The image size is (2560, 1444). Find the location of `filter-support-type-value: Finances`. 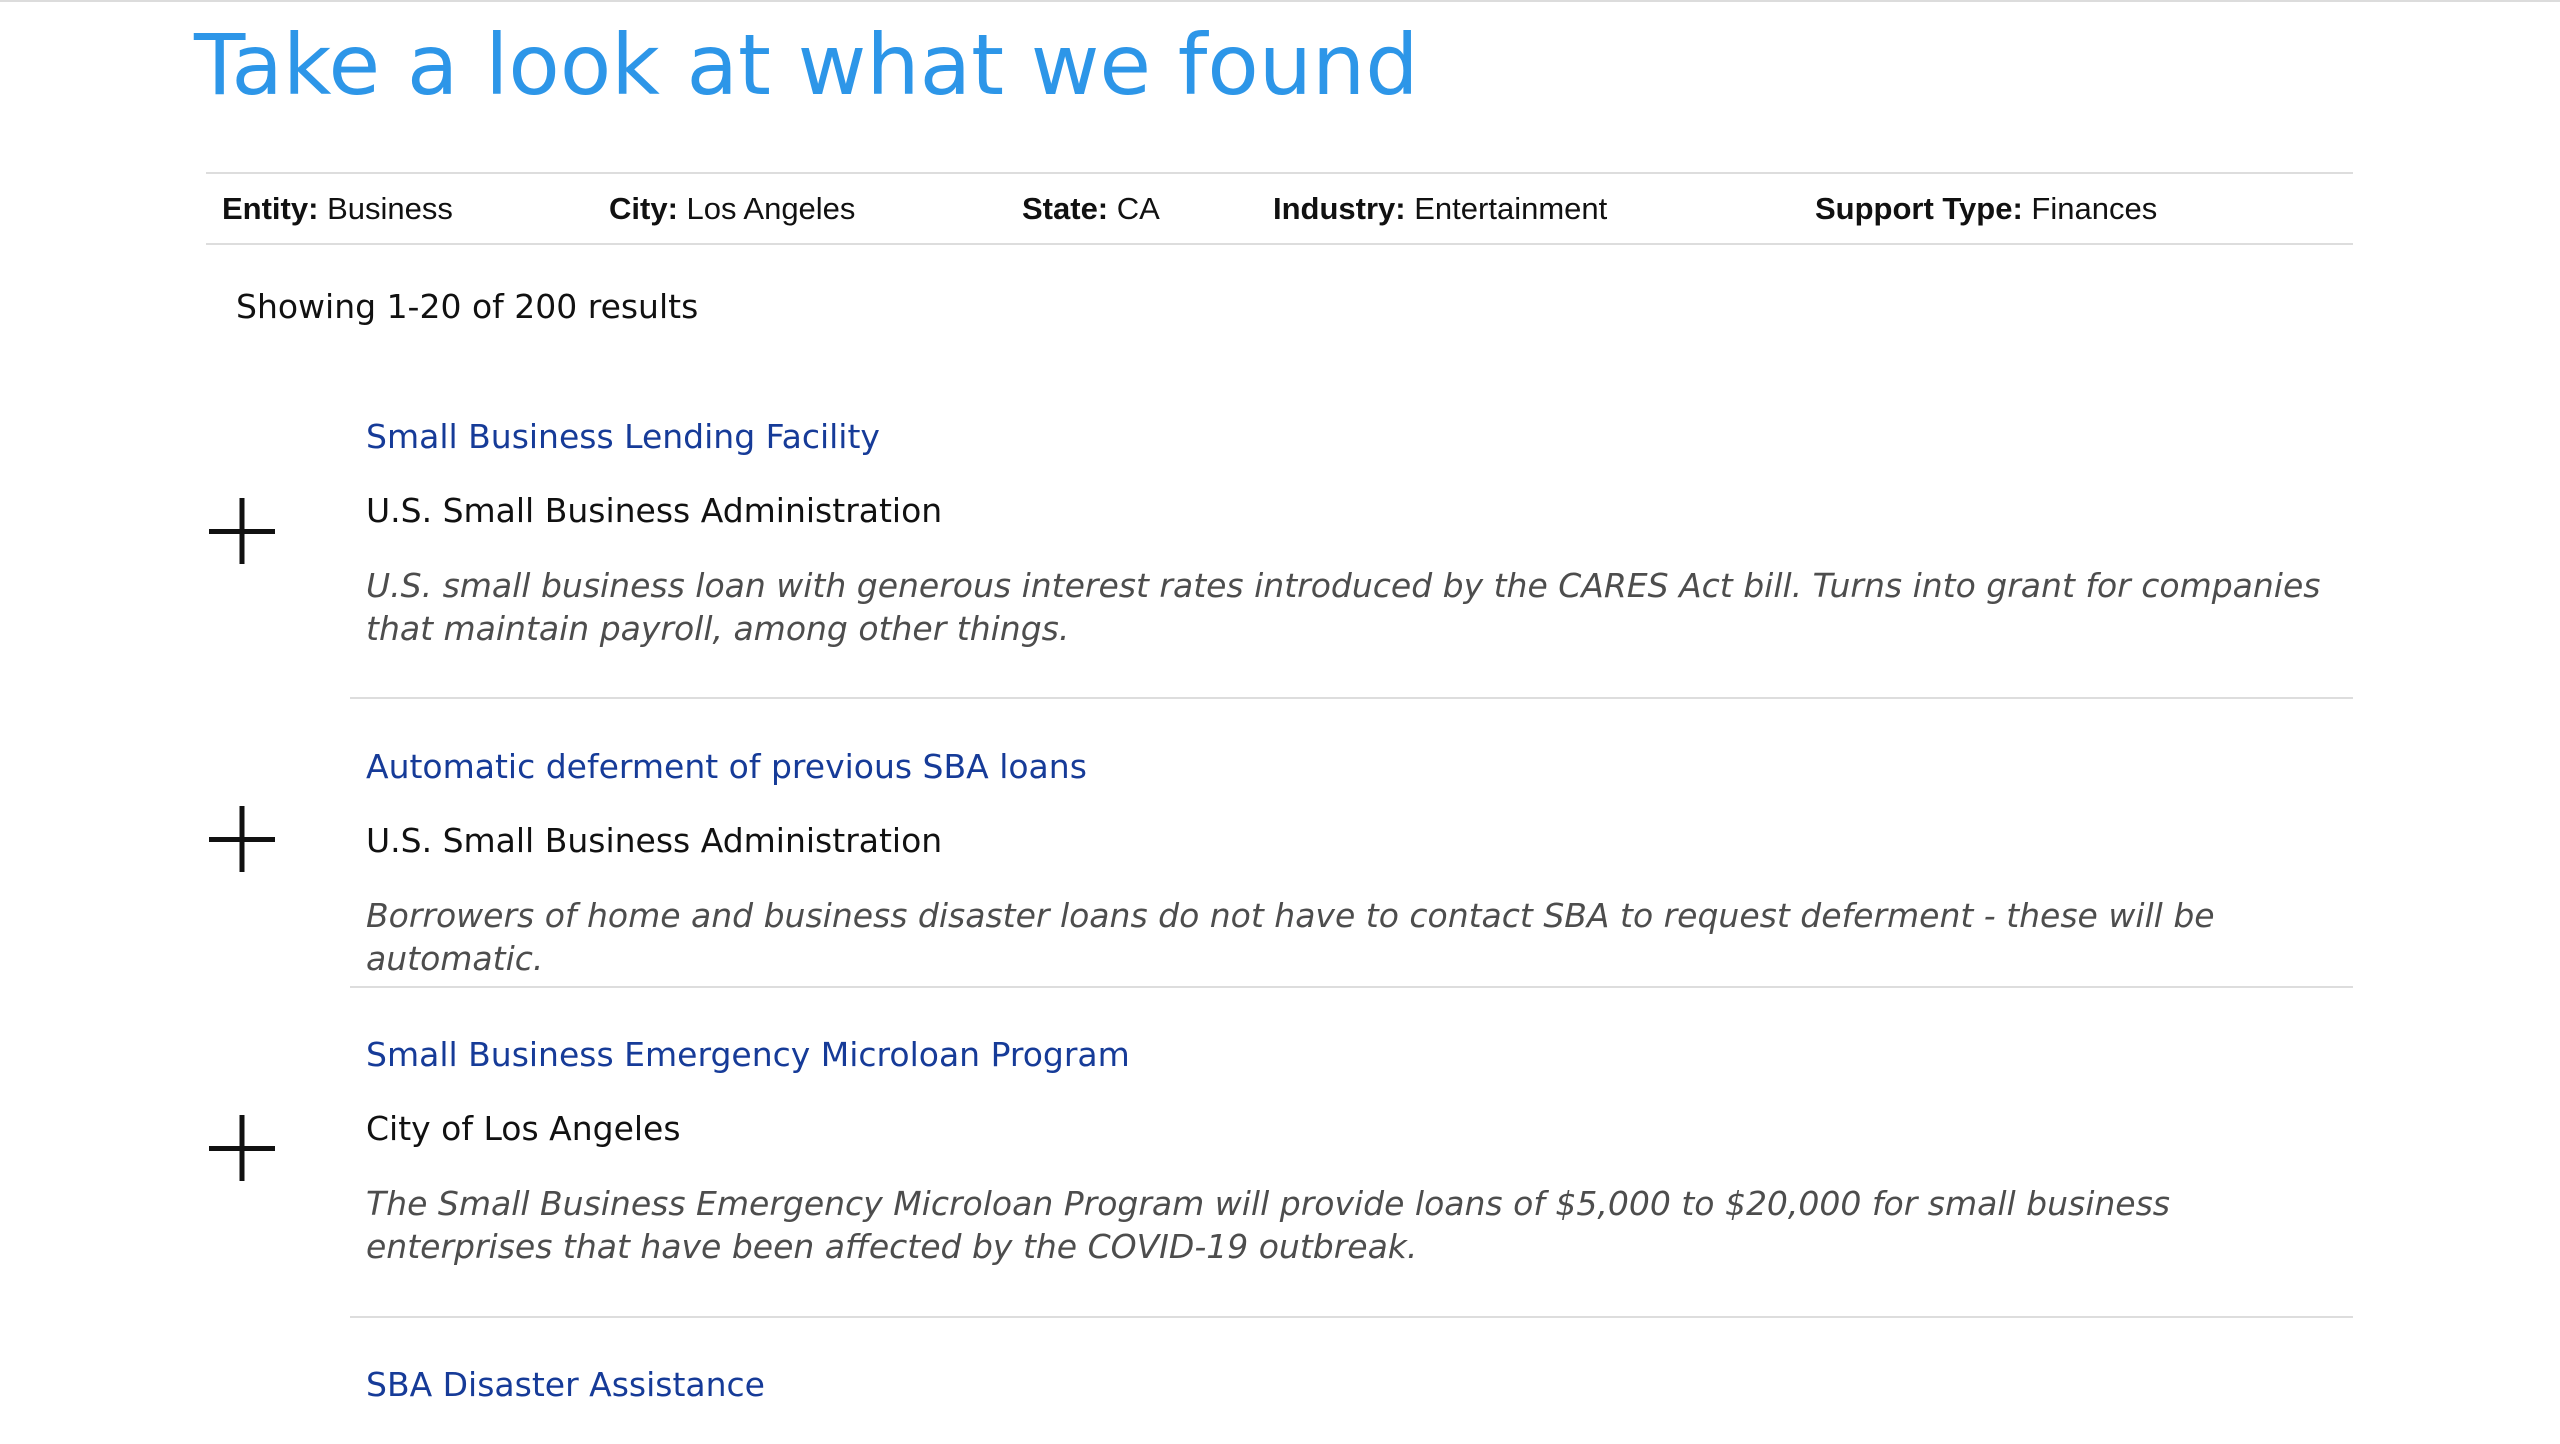

filter-support-type-value: Finances is located at coordinates (2094, 208).